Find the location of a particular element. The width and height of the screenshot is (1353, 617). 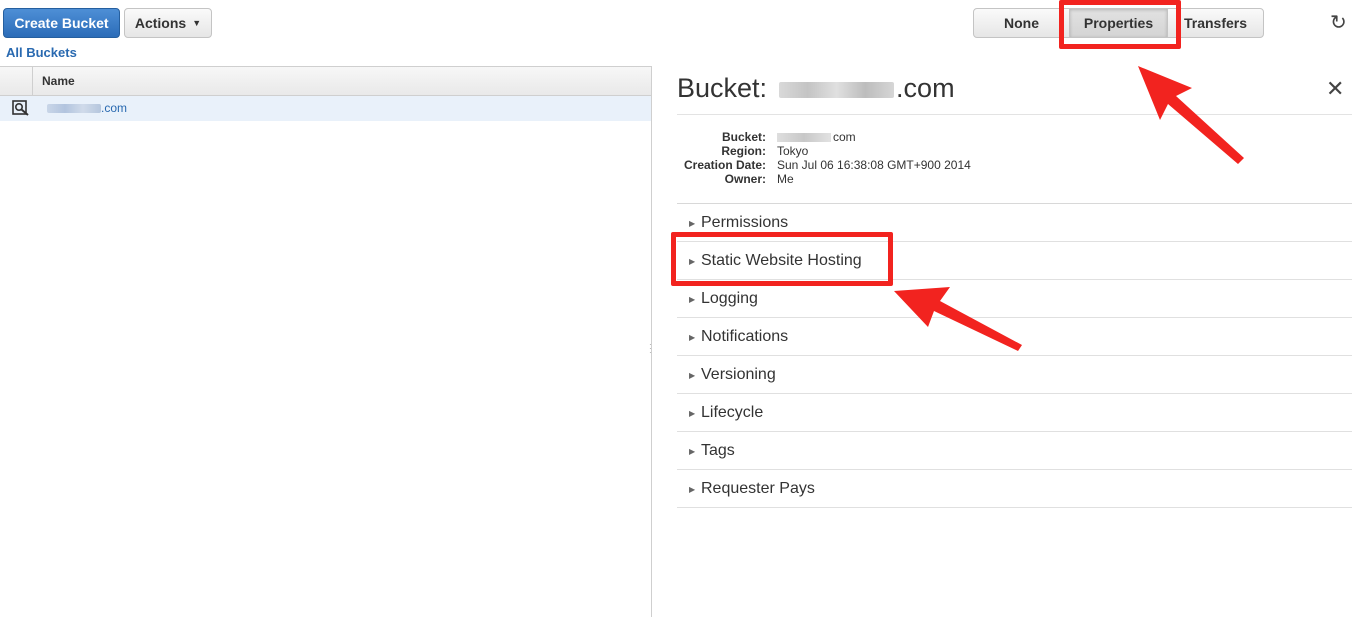

chevron-down-icon: ▼ is located at coordinates (197, 23).